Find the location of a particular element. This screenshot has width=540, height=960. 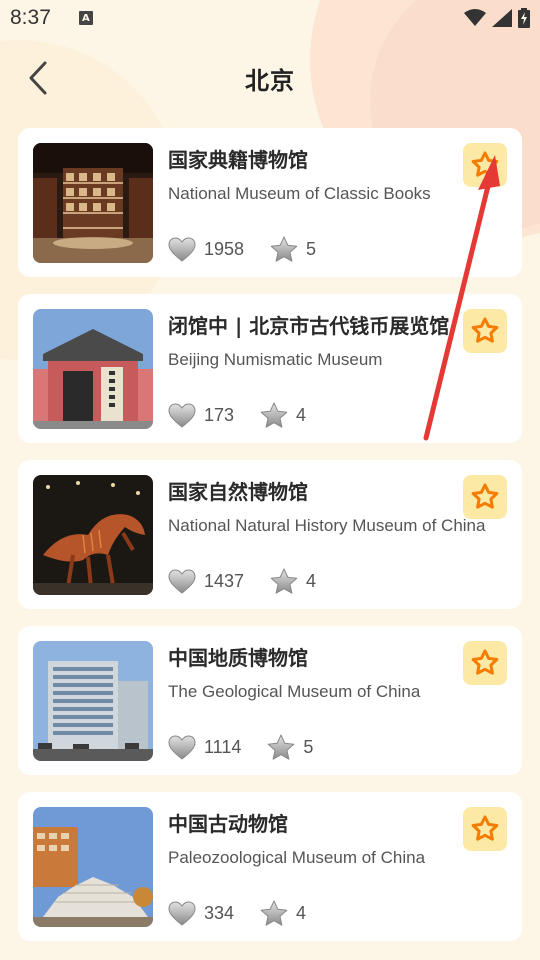

likes-stat: 173 is located at coordinates (201, 415).